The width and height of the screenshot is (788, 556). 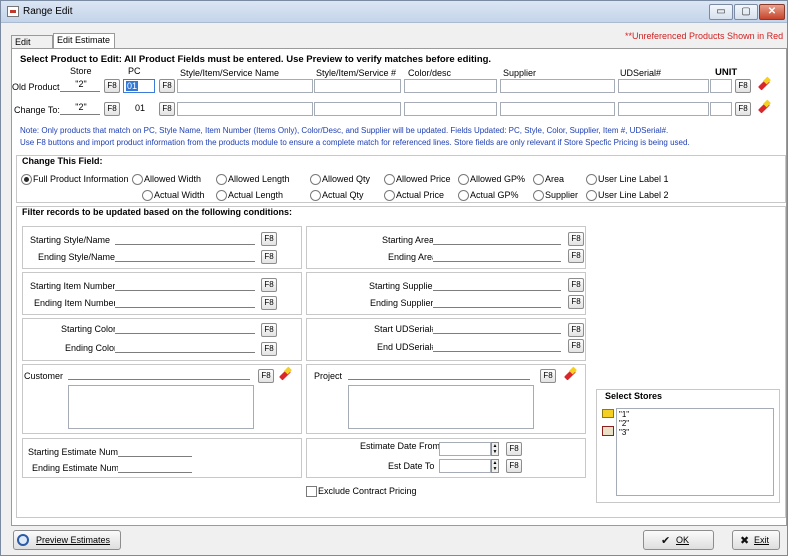 What do you see at coordinates (249, 195) in the screenshot?
I see `radio-actual-length: Actual Length` at bounding box center [249, 195].